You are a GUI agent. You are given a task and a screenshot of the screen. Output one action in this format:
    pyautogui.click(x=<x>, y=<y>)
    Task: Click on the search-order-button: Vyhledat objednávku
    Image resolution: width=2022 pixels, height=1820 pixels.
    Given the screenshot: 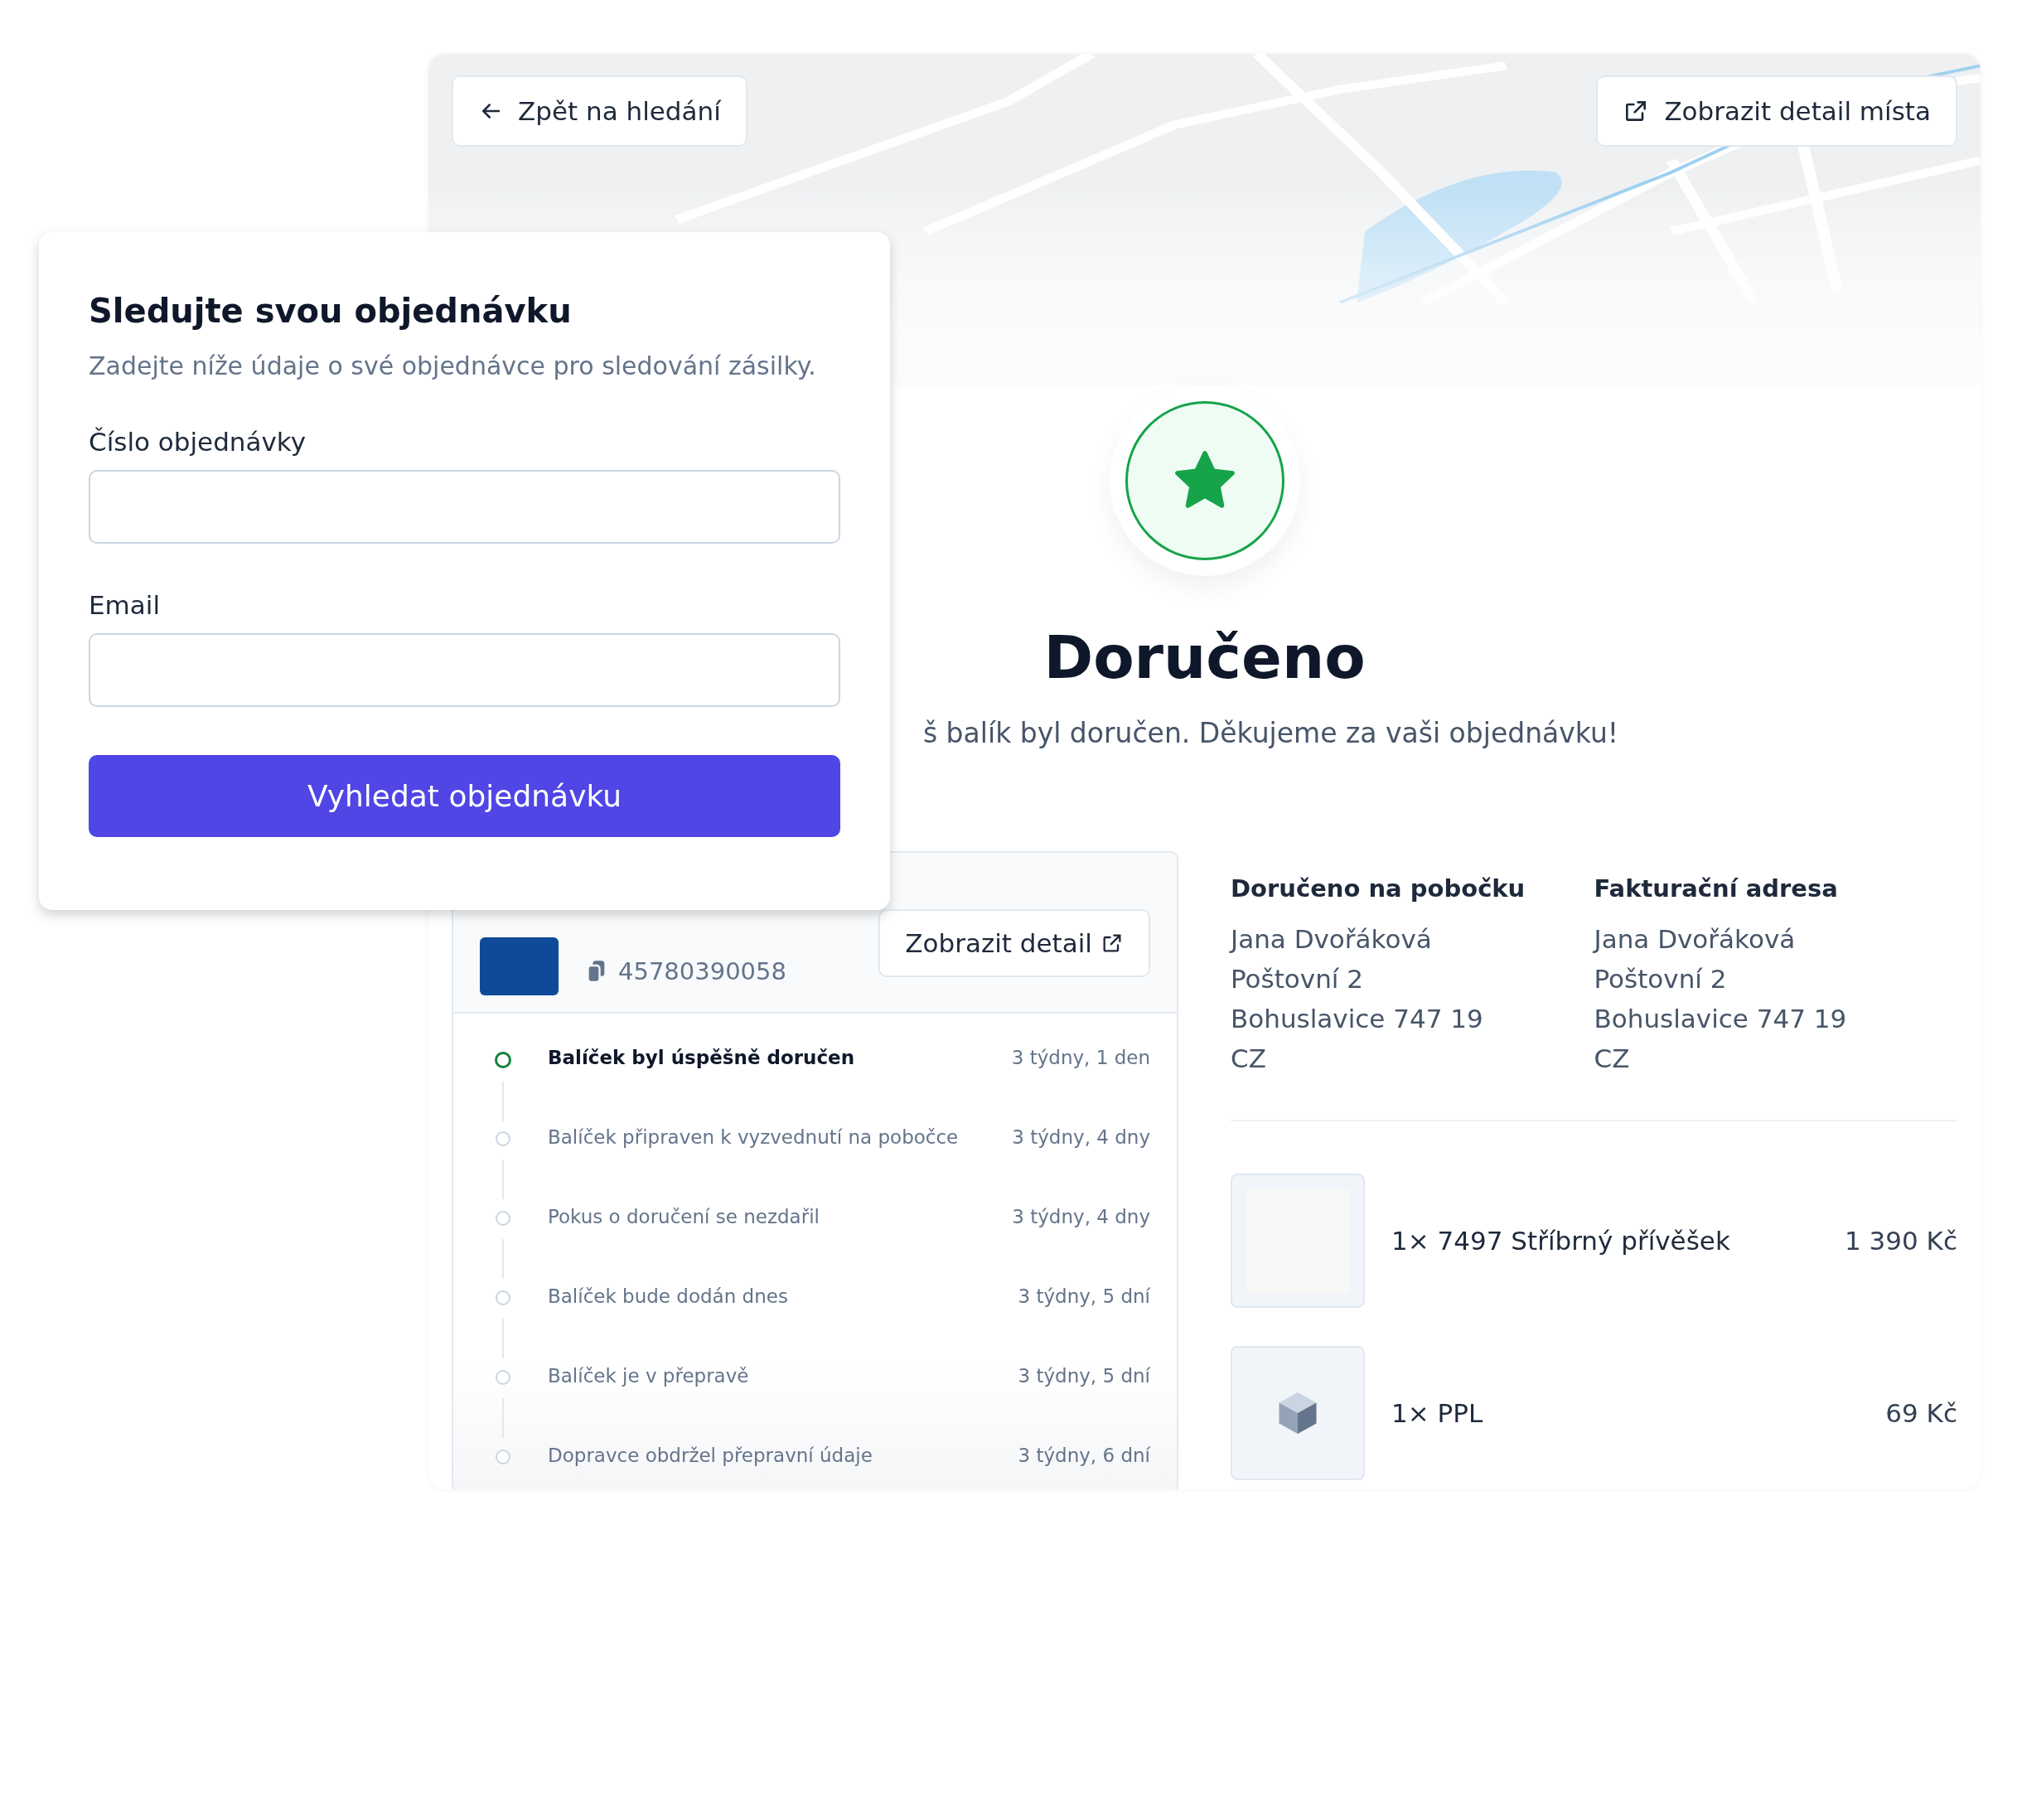 What is the action you would take?
    pyautogui.click(x=464, y=796)
    